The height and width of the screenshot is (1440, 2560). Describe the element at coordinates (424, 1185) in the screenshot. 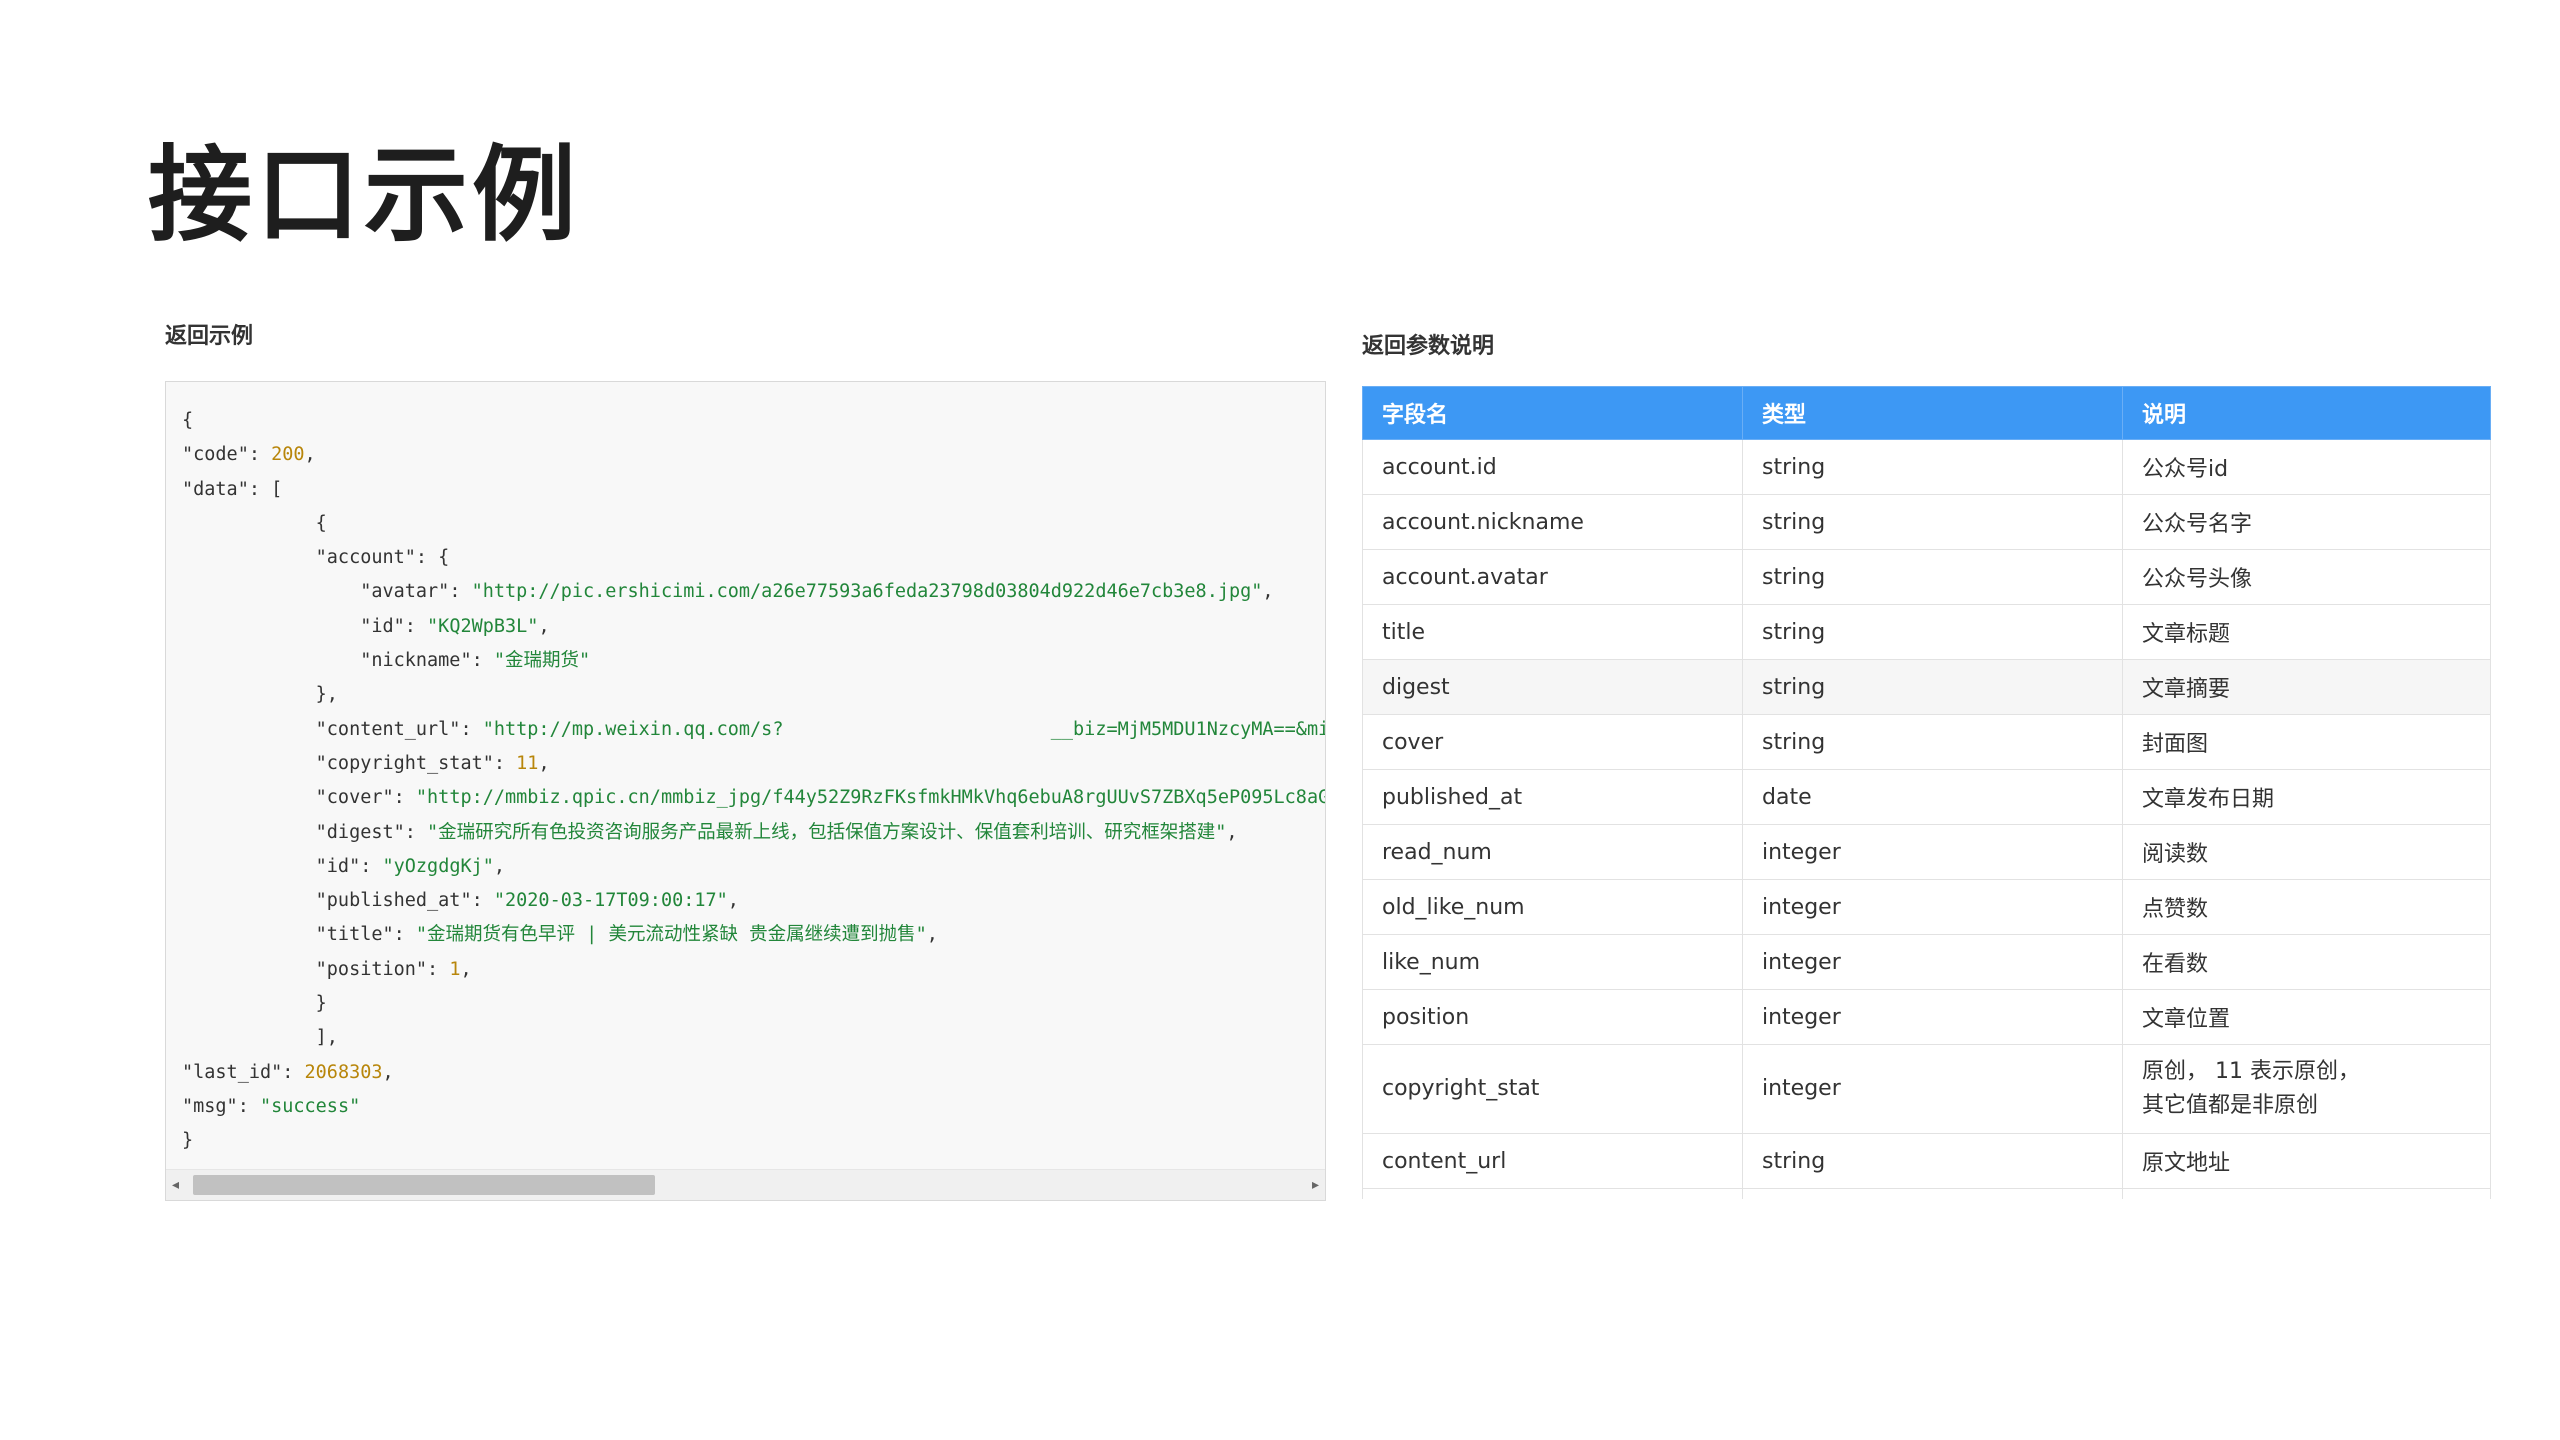

I see `scrollbar-thumb` at that location.